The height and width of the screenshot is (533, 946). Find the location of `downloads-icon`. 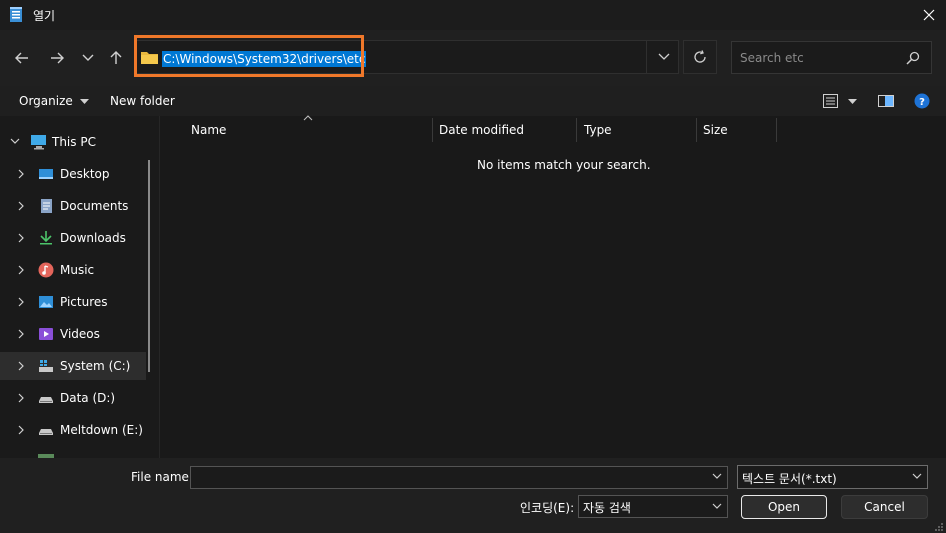

downloads-icon is located at coordinates (46, 238).